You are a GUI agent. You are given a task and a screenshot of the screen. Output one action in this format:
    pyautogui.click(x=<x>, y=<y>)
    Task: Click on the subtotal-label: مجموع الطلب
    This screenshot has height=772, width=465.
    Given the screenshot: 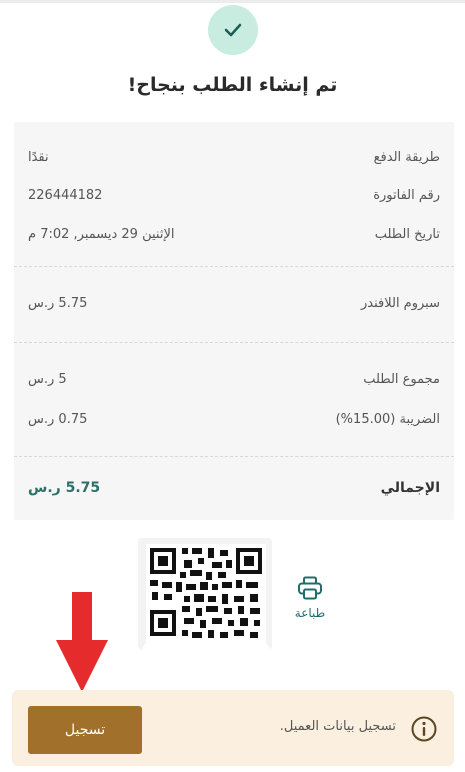 What is the action you would take?
    pyautogui.click(x=401, y=379)
    